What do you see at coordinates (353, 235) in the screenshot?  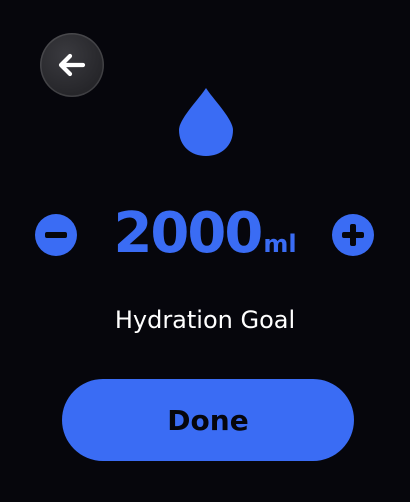 I see `increment-button` at bounding box center [353, 235].